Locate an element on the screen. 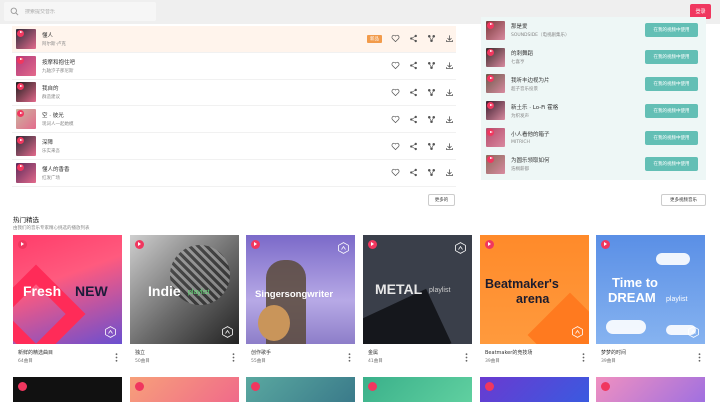  track-title: 小人看他的箱子 is located at coordinates (530, 134).